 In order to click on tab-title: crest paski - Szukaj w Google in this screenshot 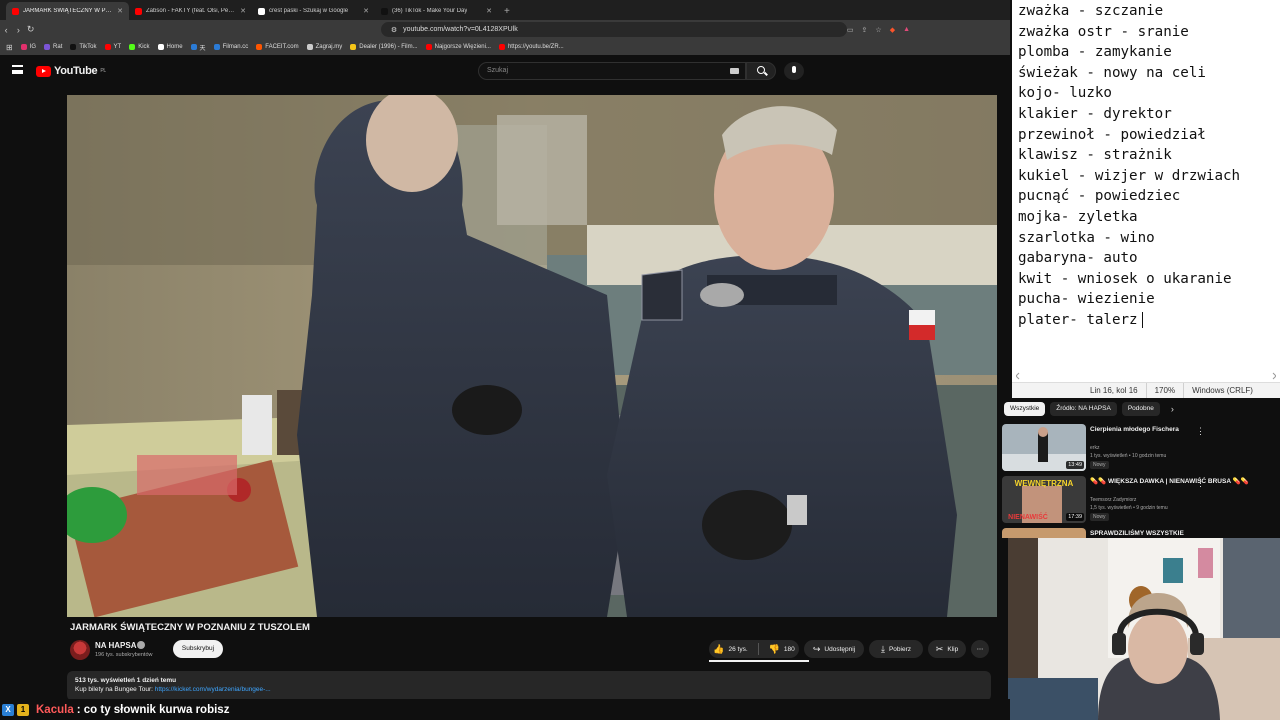, I will do `click(309, 11)`.